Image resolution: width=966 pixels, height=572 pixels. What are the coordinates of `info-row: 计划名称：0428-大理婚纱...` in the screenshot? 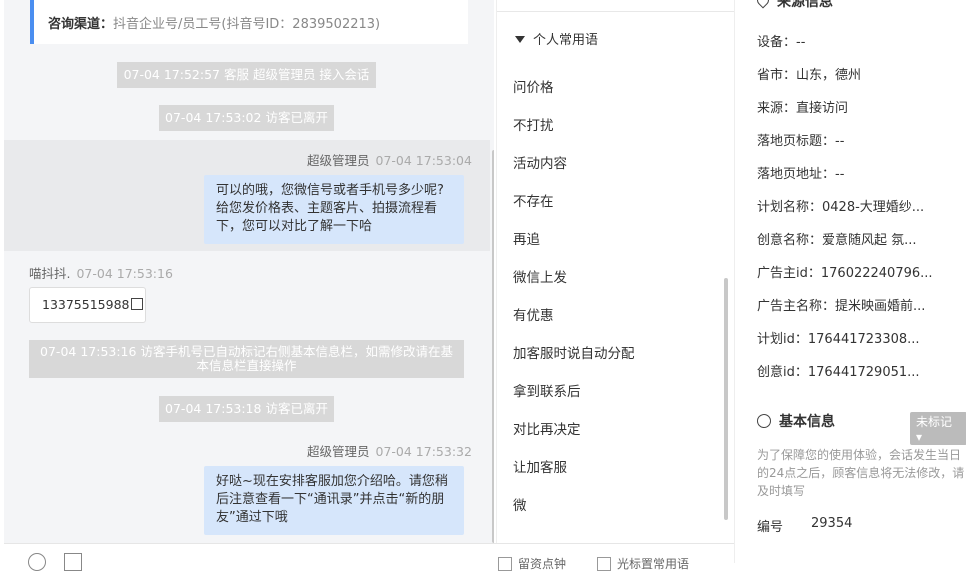 It's located at (841, 207).